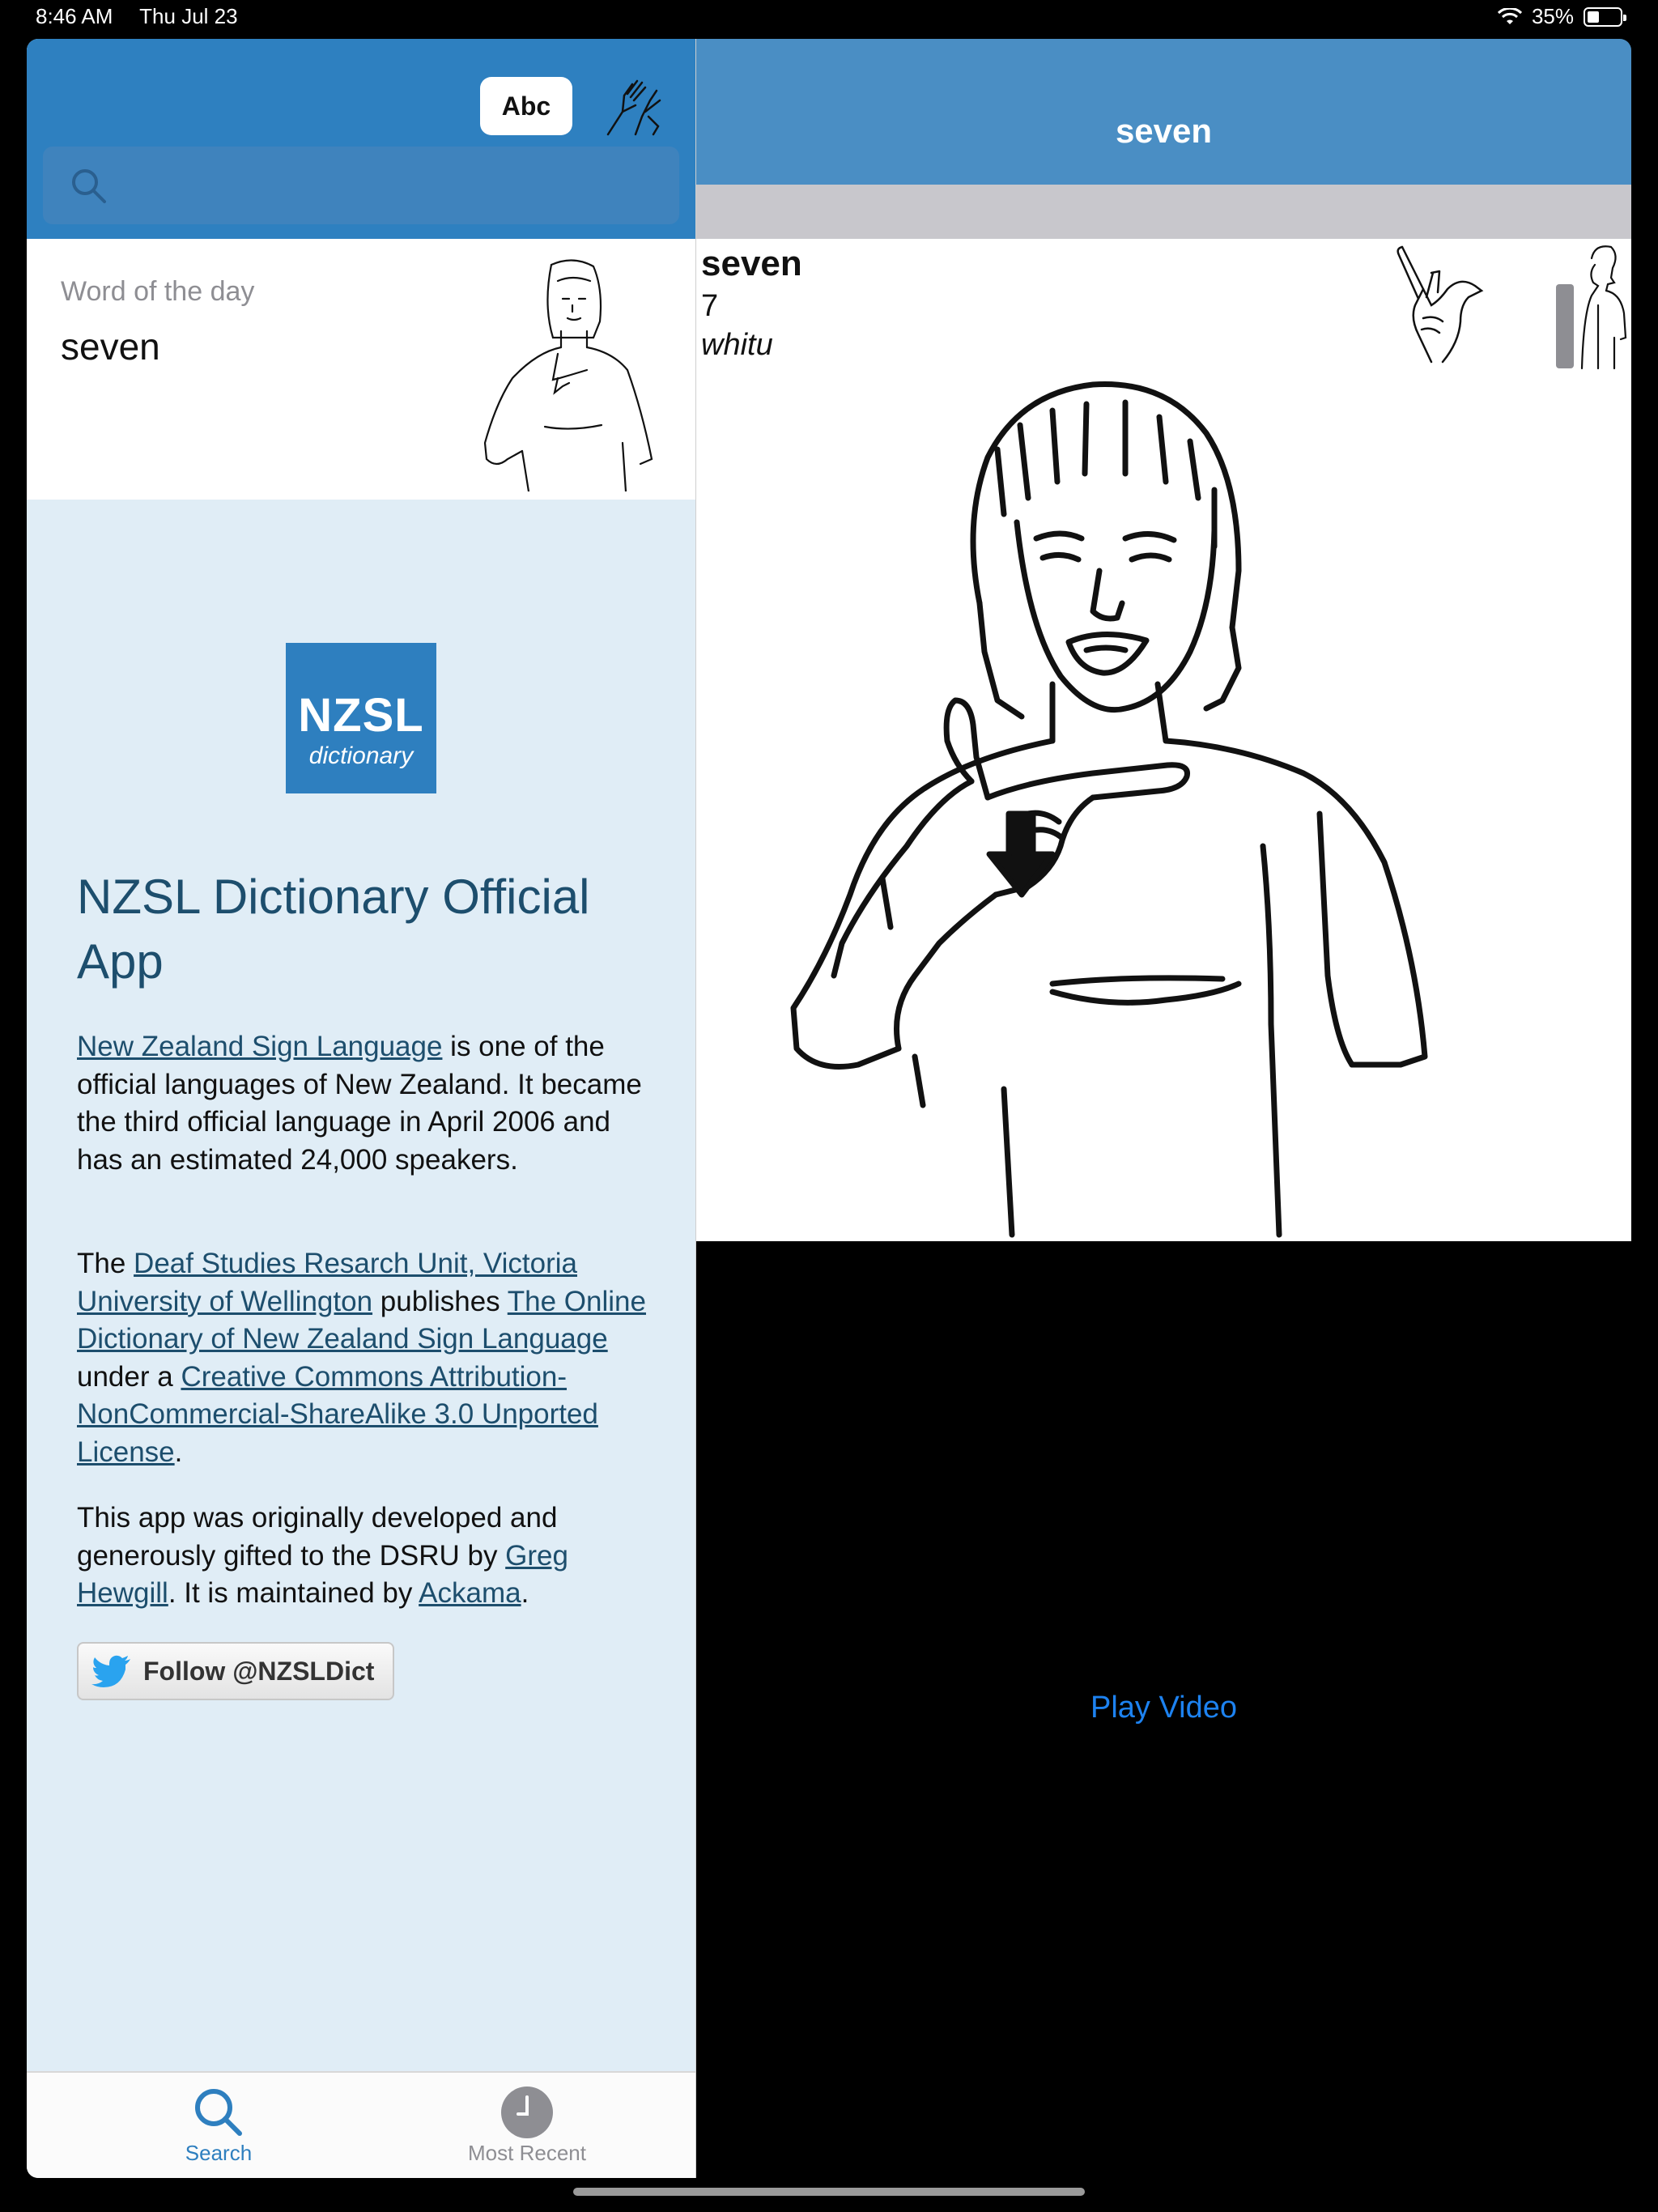 This screenshot has height=2212, width=1658. I want to click on status-bar: 8:46 AM Thu Jul 23 35%, so click(829, 16).